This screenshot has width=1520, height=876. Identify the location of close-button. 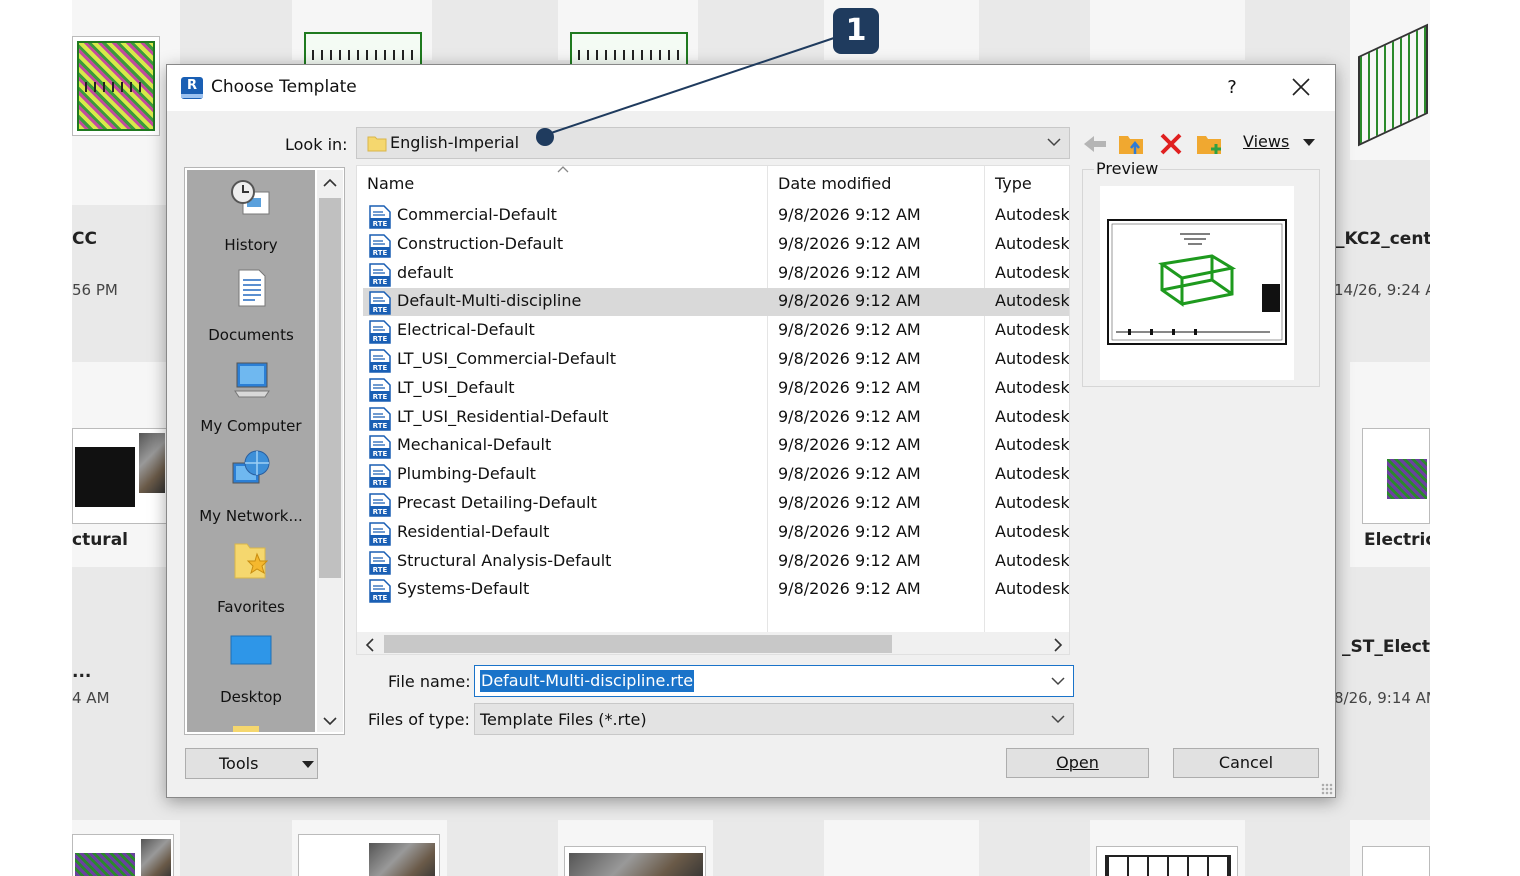
(1301, 88).